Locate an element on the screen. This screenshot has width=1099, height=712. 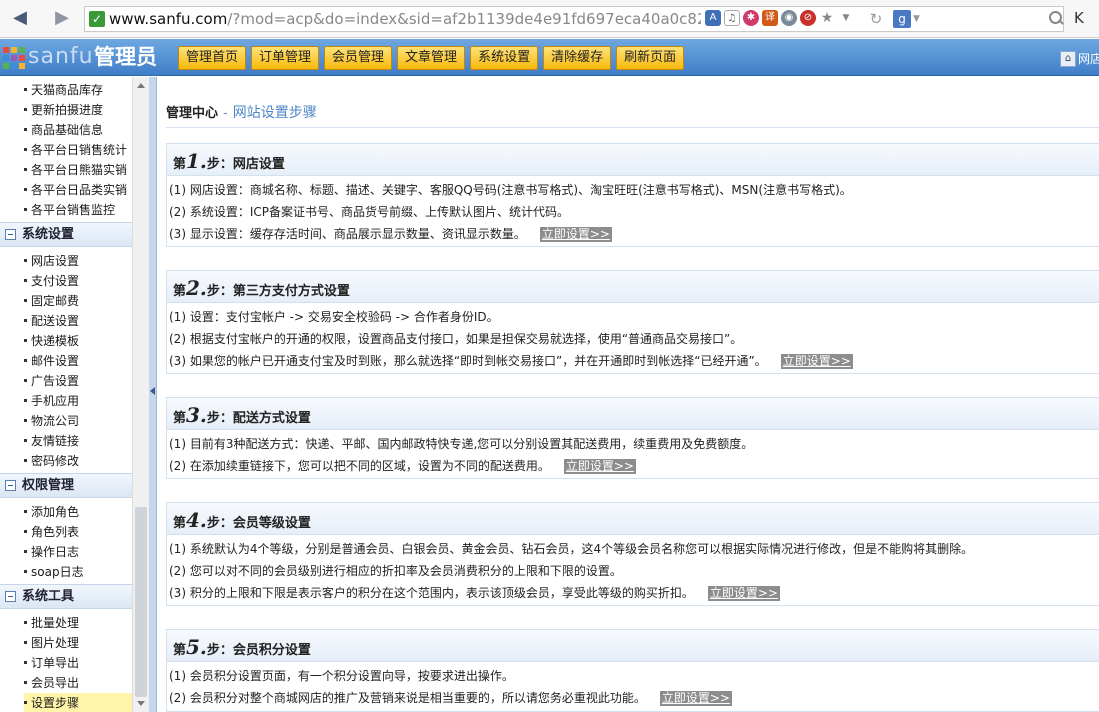
sidebar-item: 固定邮费 is located at coordinates (78, 301).